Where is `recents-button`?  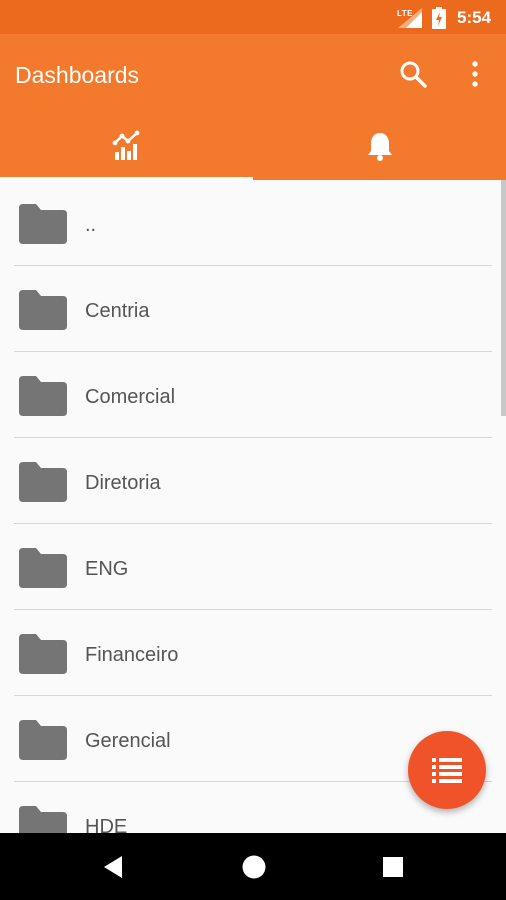 recents-button is located at coordinates (393, 867).